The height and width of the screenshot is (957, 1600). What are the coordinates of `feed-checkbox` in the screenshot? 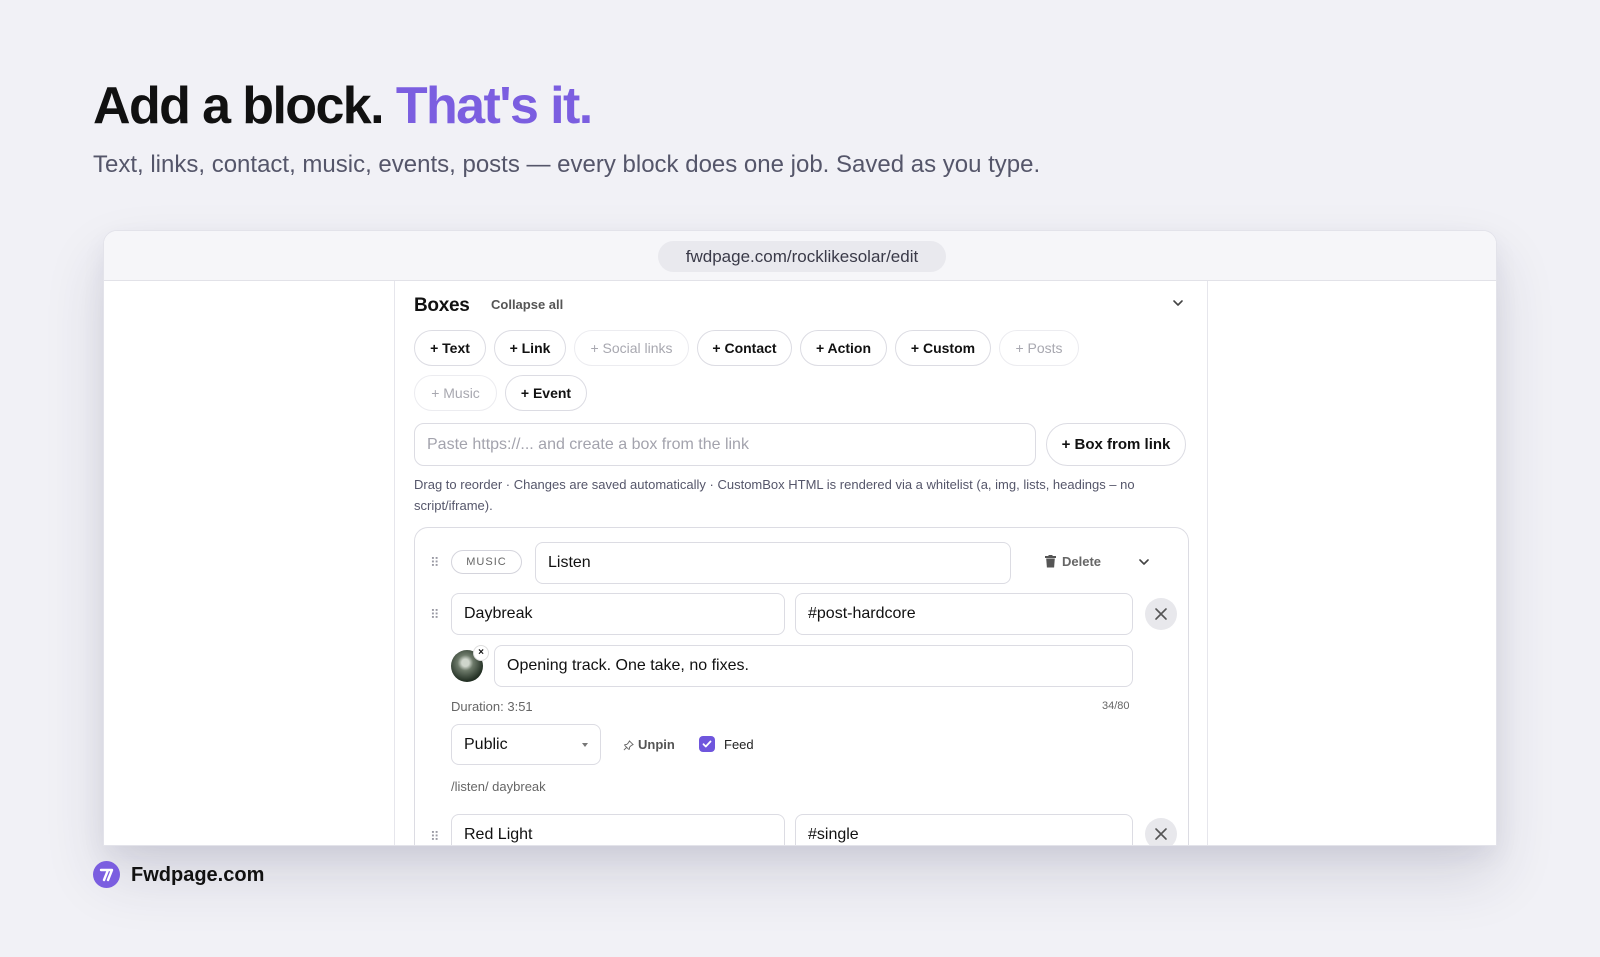 It's located at (707, 744).